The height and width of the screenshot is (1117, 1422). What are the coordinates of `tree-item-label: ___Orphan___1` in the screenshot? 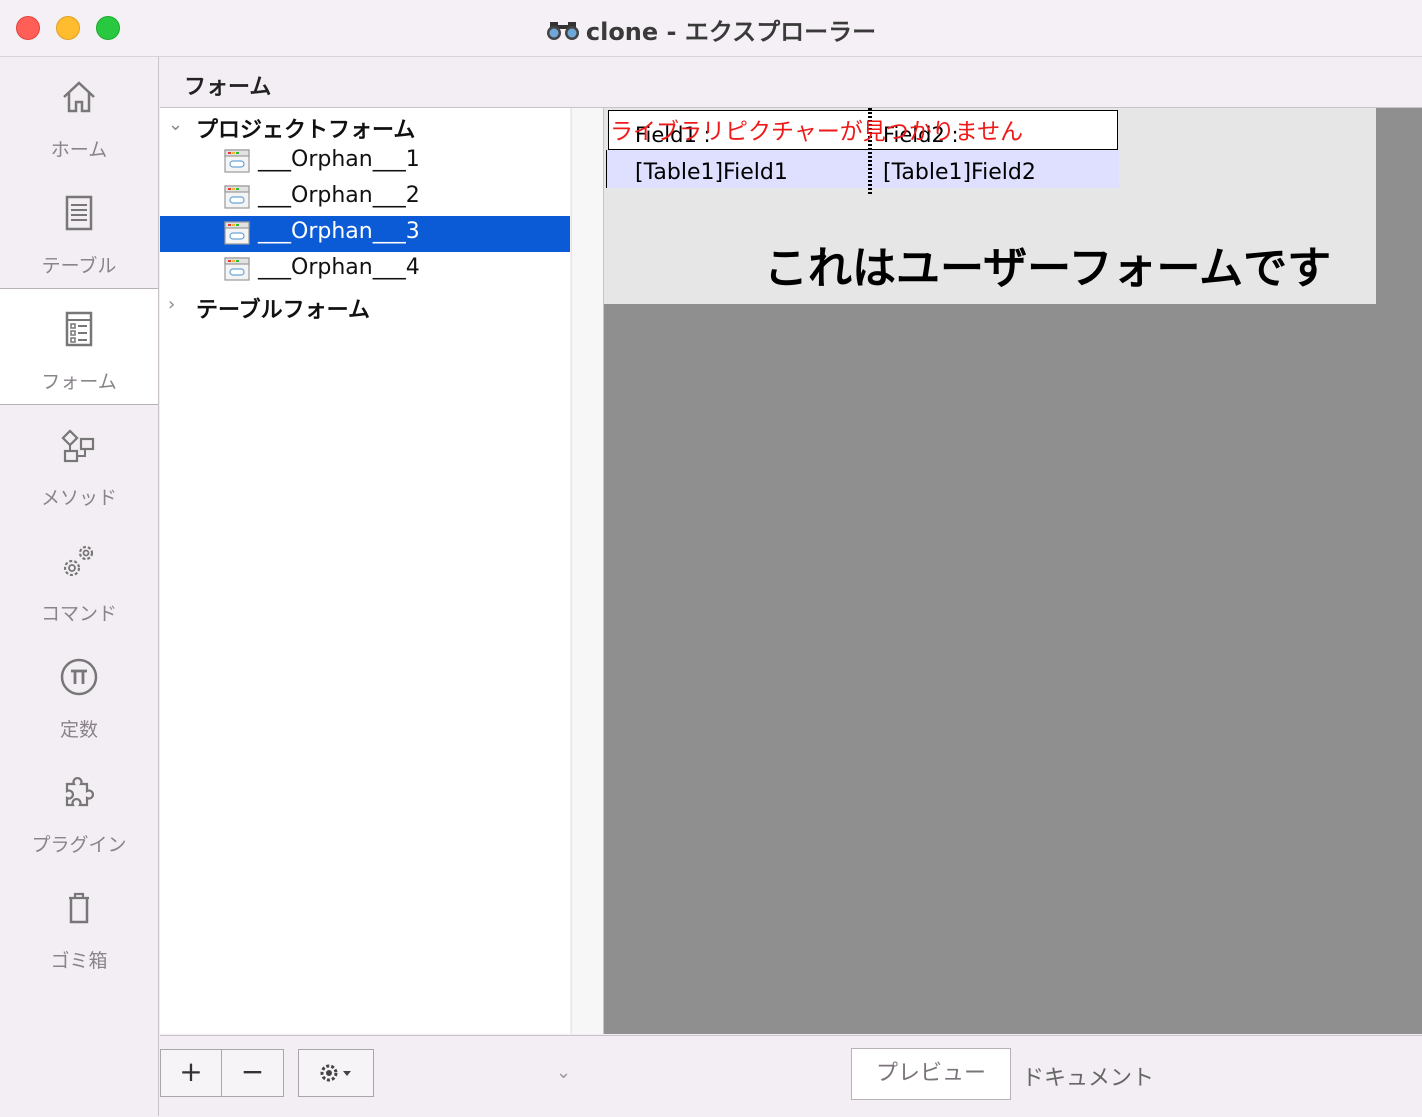 It's located at (339, 159).